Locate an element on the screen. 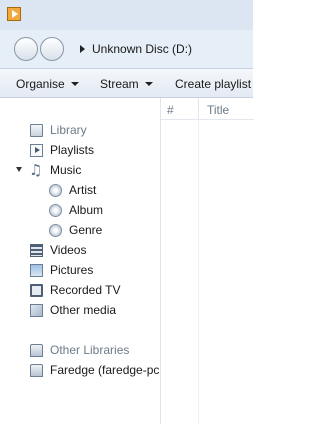  music-note-icon is located at coordinates (36, 170).